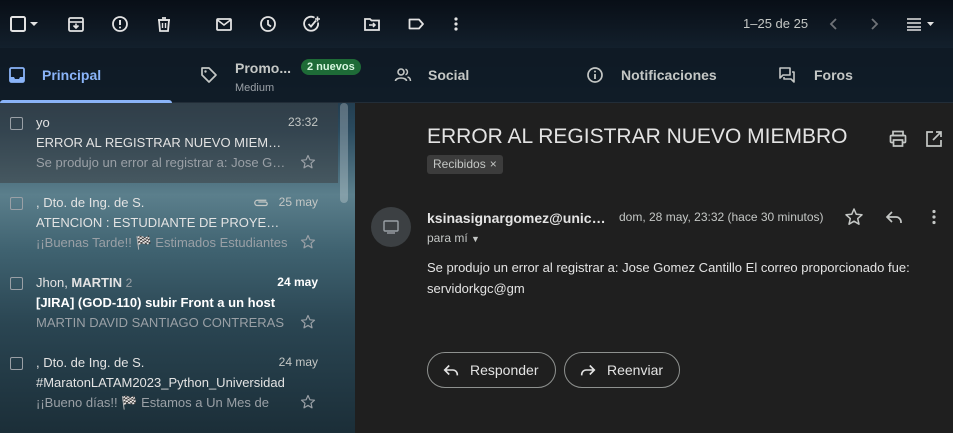 The width and height of the screenshot is (953, 433). Describe the element at coordinates (518, 218) in the screenshot. I see `sender-address: ksinasignargomez@unicesar.edu.co` at that location.